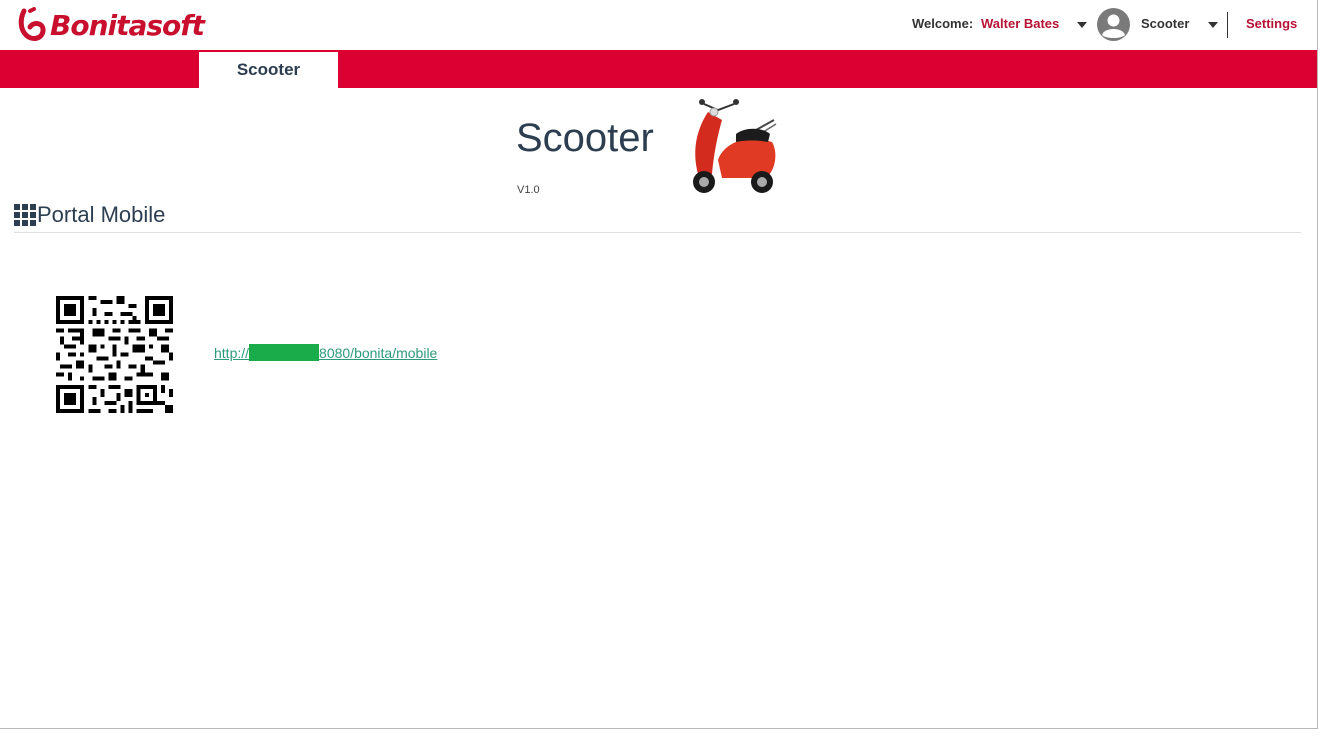 The image size is (1325, 737). What do you see at coordinates (114, 354) in the screenshot?
I see `qr-code-icon` at bounding box center [114, 354].